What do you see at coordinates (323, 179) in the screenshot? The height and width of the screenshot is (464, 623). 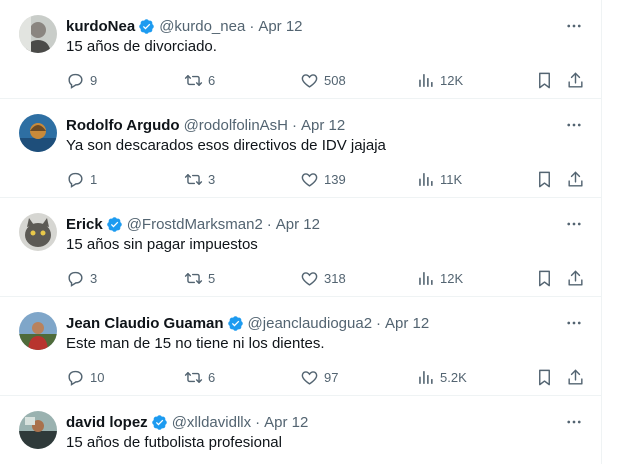 I see `like-button: 139` at bounding box center [323, 179].